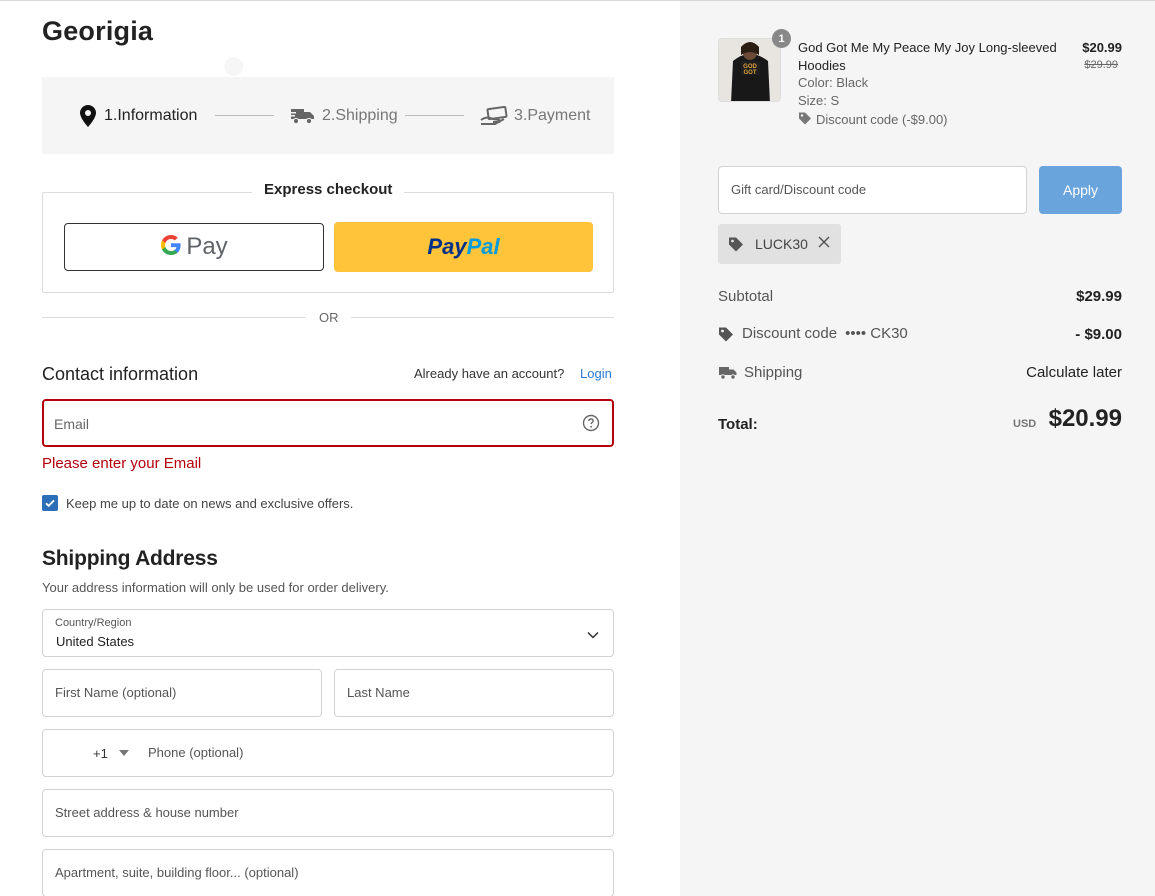  Describe the element at coordinates (750, 73) in the screenshot. I see `svg-text: GOT` at that location.